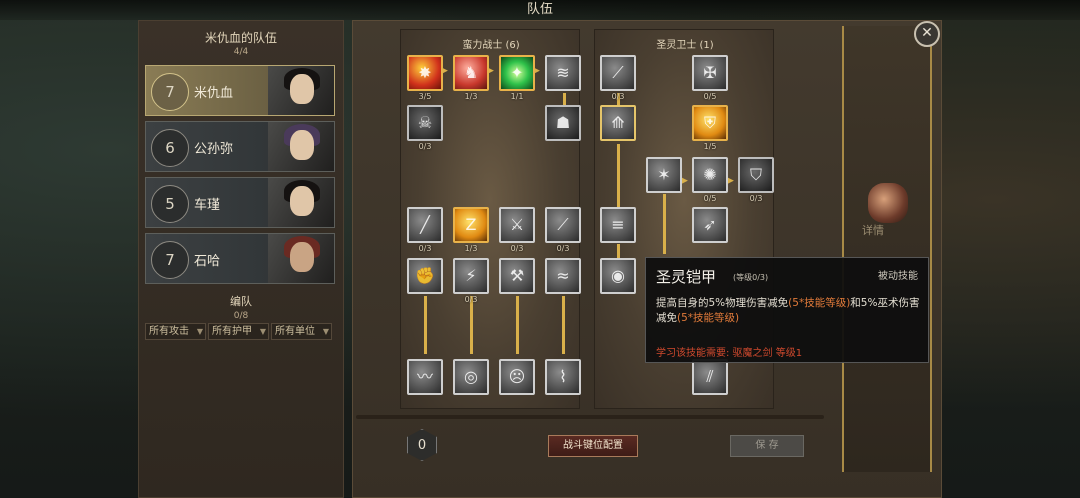  Describe the element at coordinates (170, 204) in the screenshot. I see `member-level: 5` at that location.